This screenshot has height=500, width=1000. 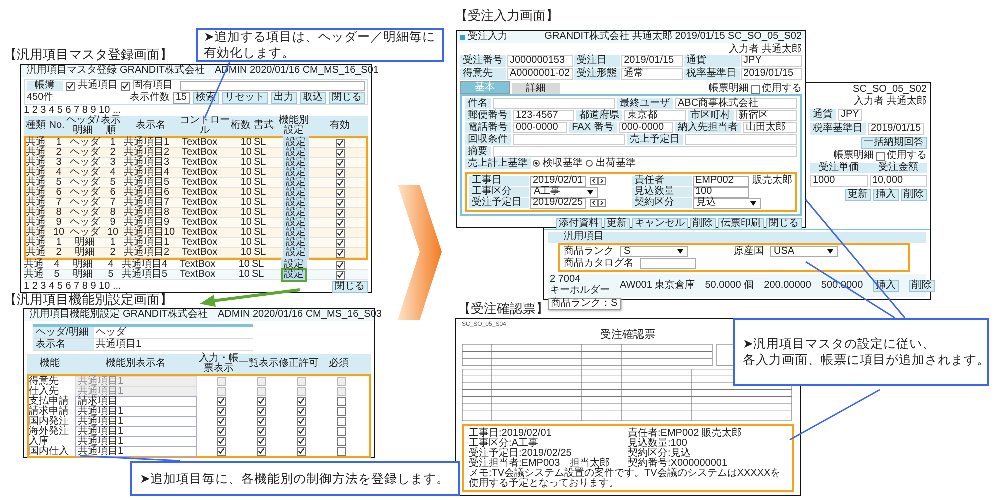 I want to click on dropdown-field: 見込, so click(x=726, y=203).